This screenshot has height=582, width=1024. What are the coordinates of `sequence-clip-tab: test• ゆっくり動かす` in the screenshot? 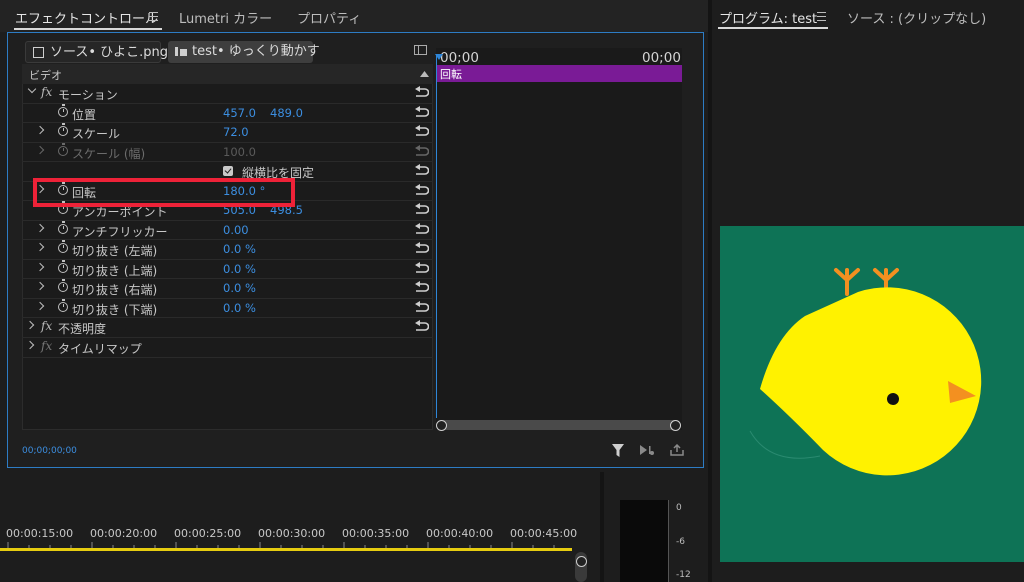 It's located at (244, 52).